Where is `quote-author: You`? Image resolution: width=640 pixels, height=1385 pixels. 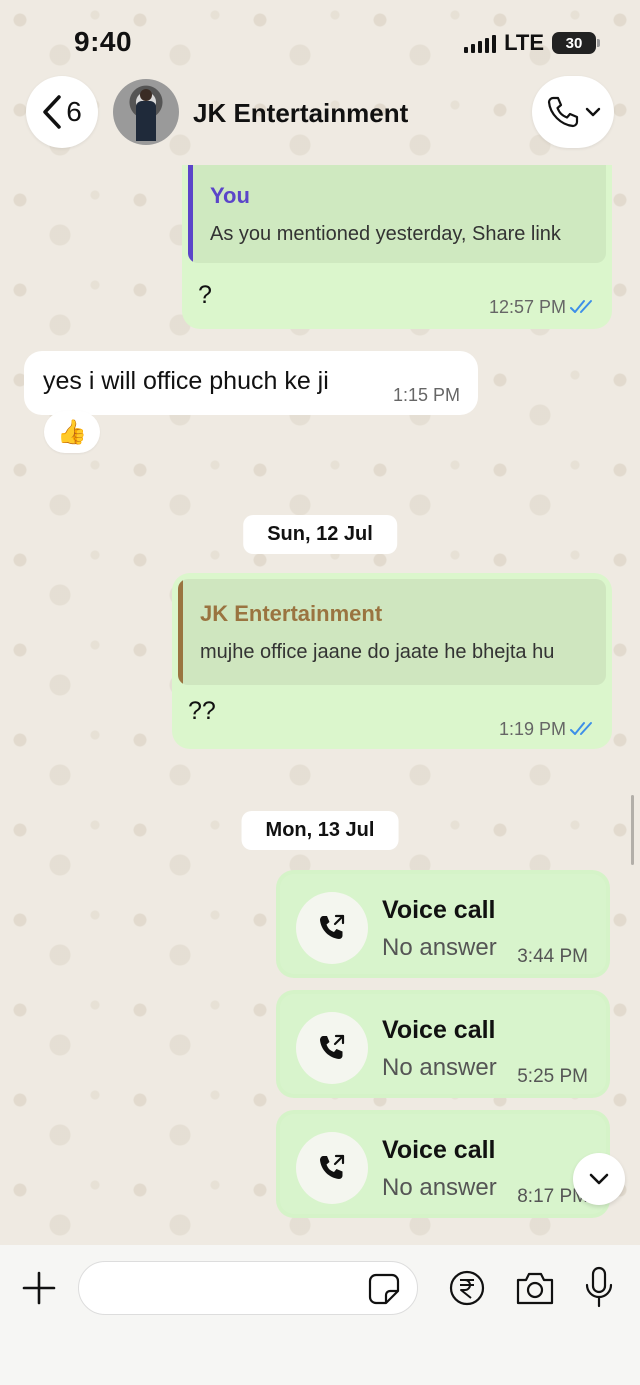
quote-author: You is located at coordinates (230, 195).